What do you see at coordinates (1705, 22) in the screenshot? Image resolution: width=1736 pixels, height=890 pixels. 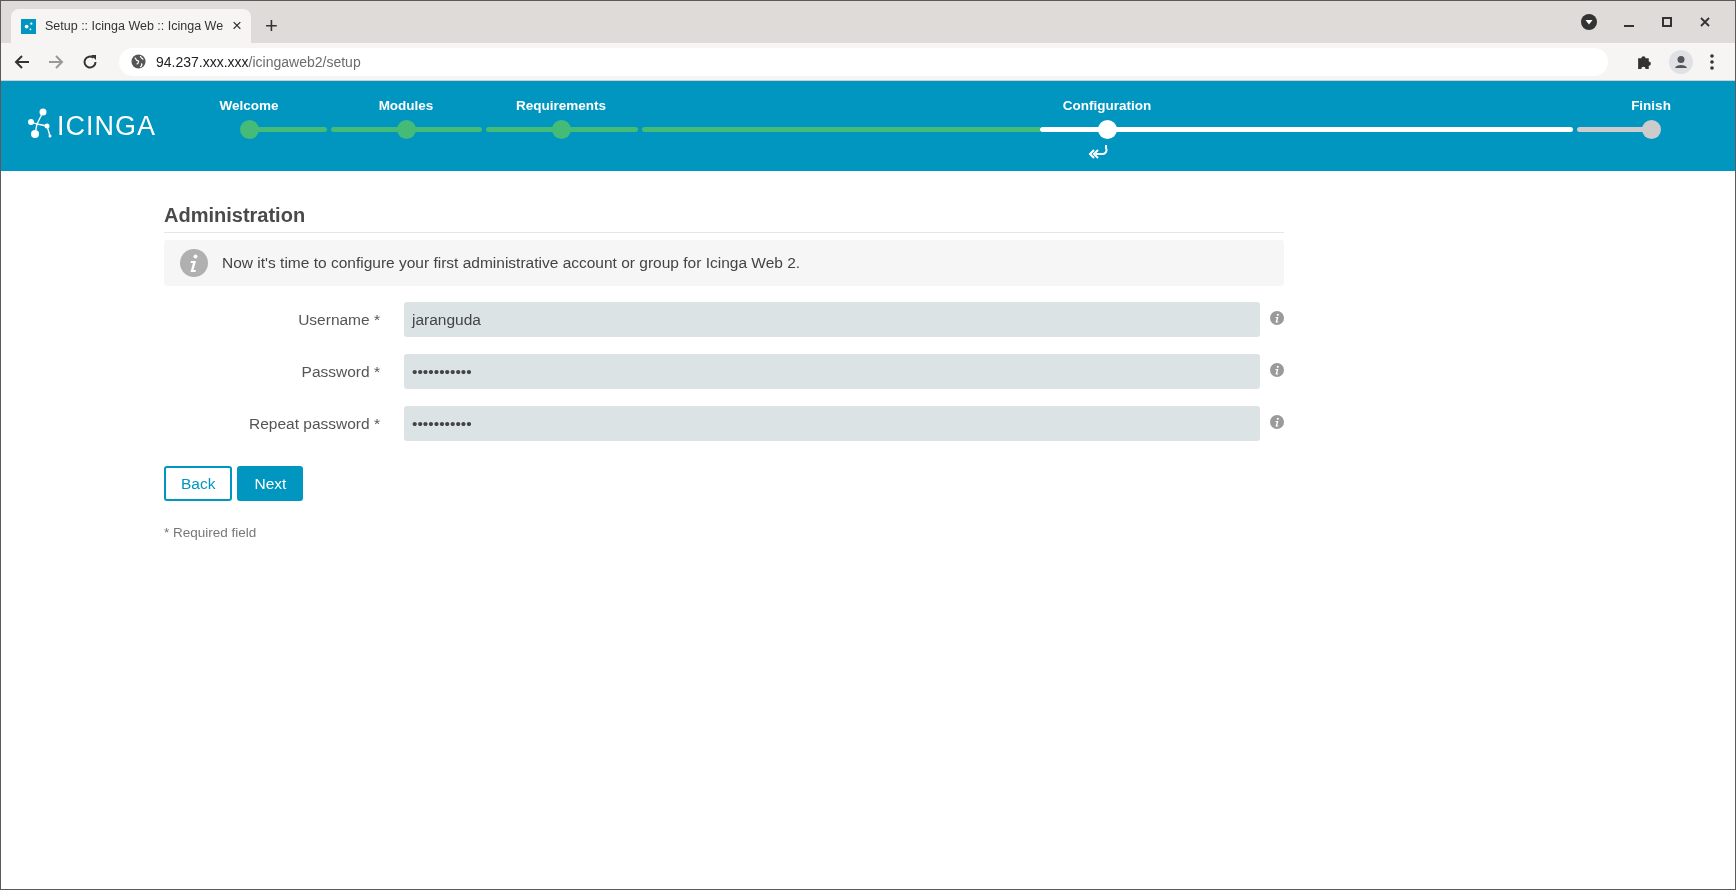 I see `close-icon` at bounding box center [1705, 22].